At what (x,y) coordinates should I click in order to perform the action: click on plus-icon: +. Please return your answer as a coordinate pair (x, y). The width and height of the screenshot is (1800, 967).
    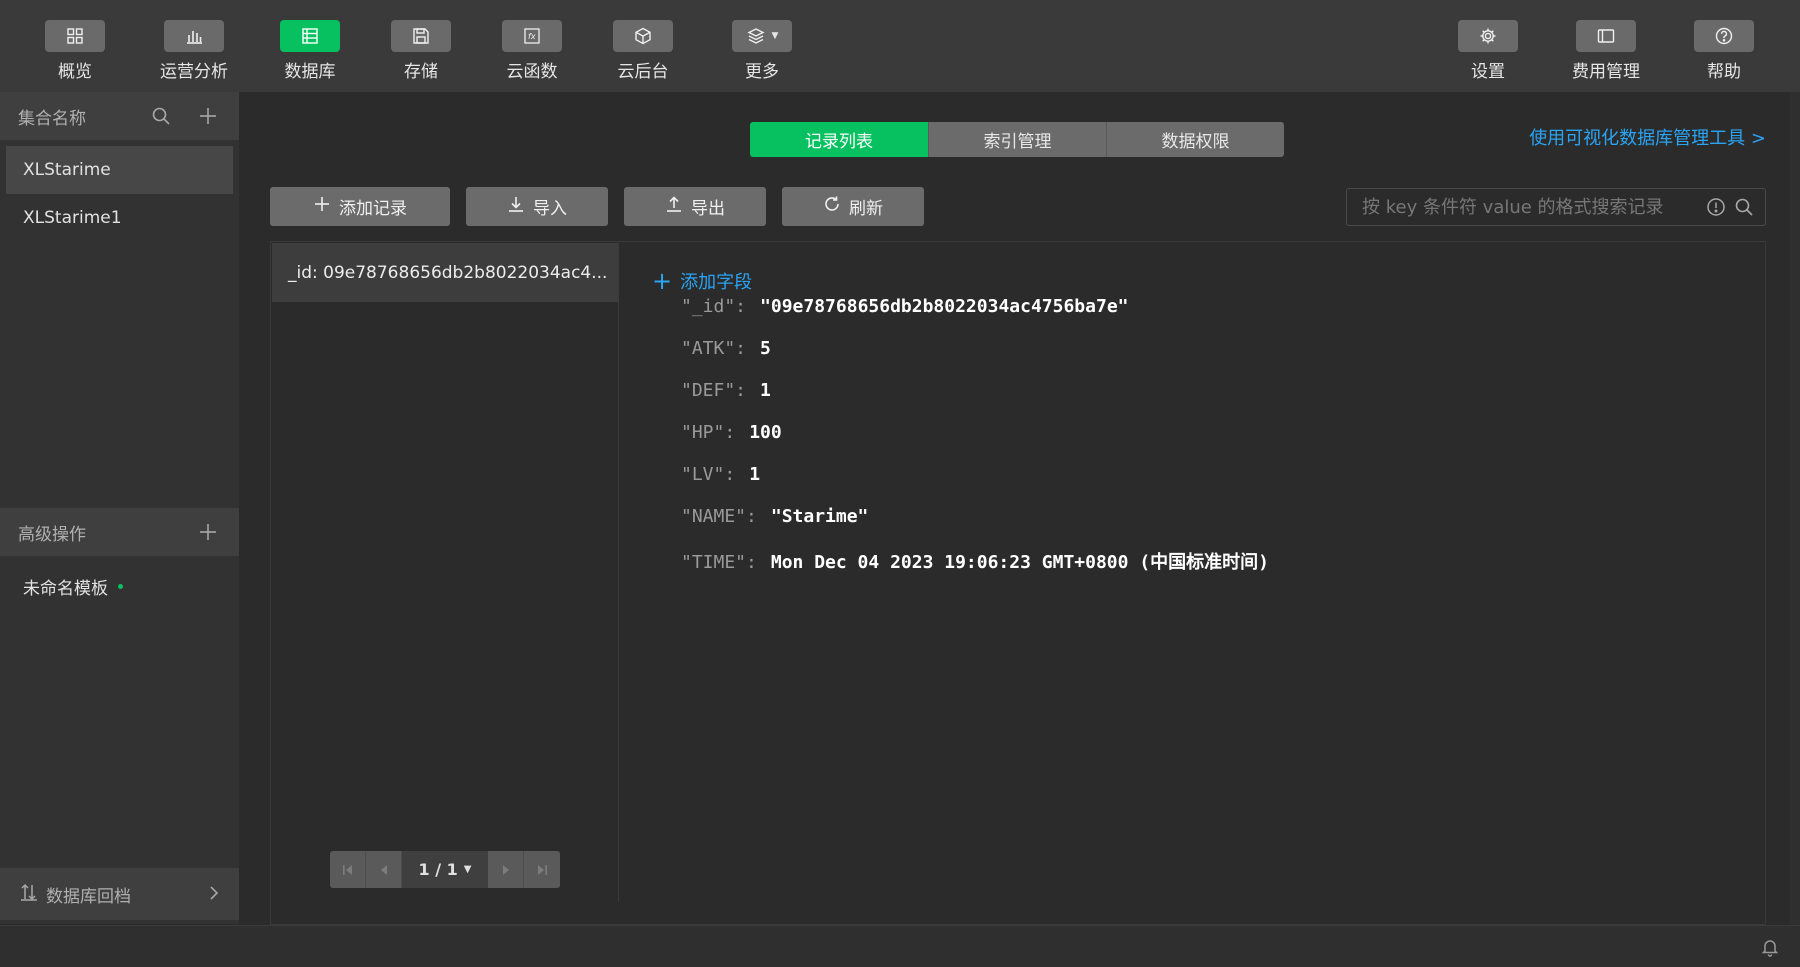
    Looking at the image, I should click on (662, 281).